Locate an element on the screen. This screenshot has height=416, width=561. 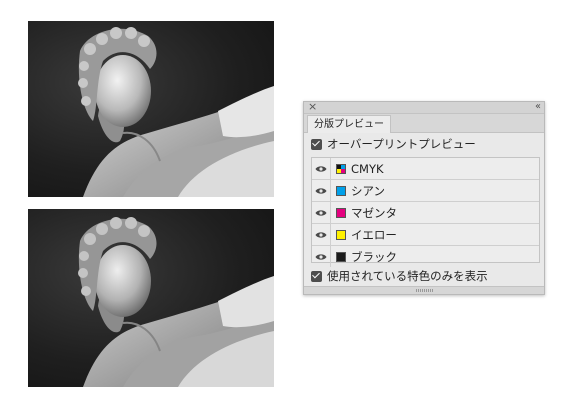
spot-colors-only-row: 使用されている特色のみを表示 is located at coordinates (399, 276).